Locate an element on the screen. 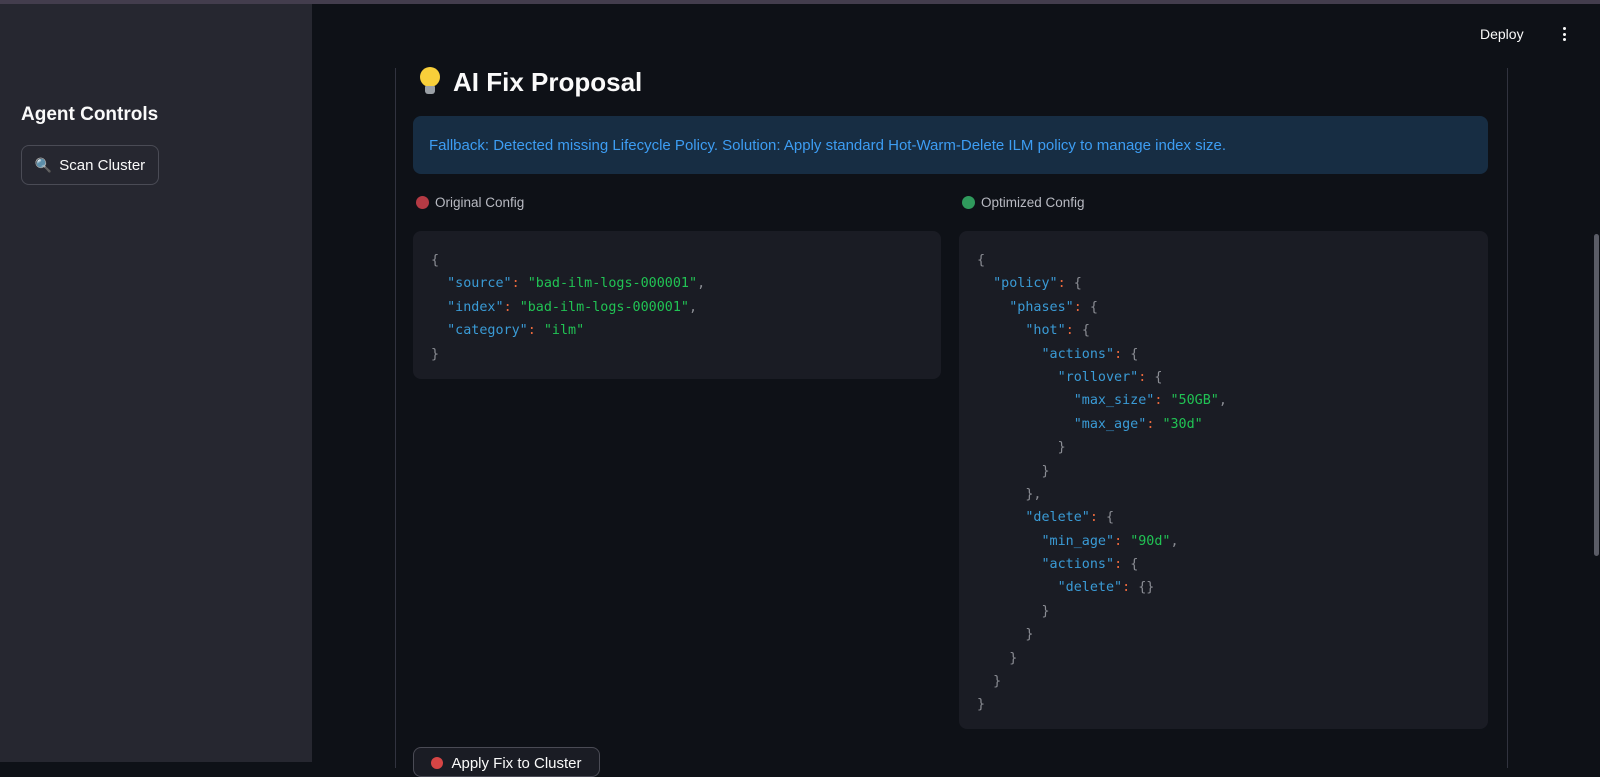  apply-fix-button: Apply Fix to Cluster is located at coordinates (506, 762).